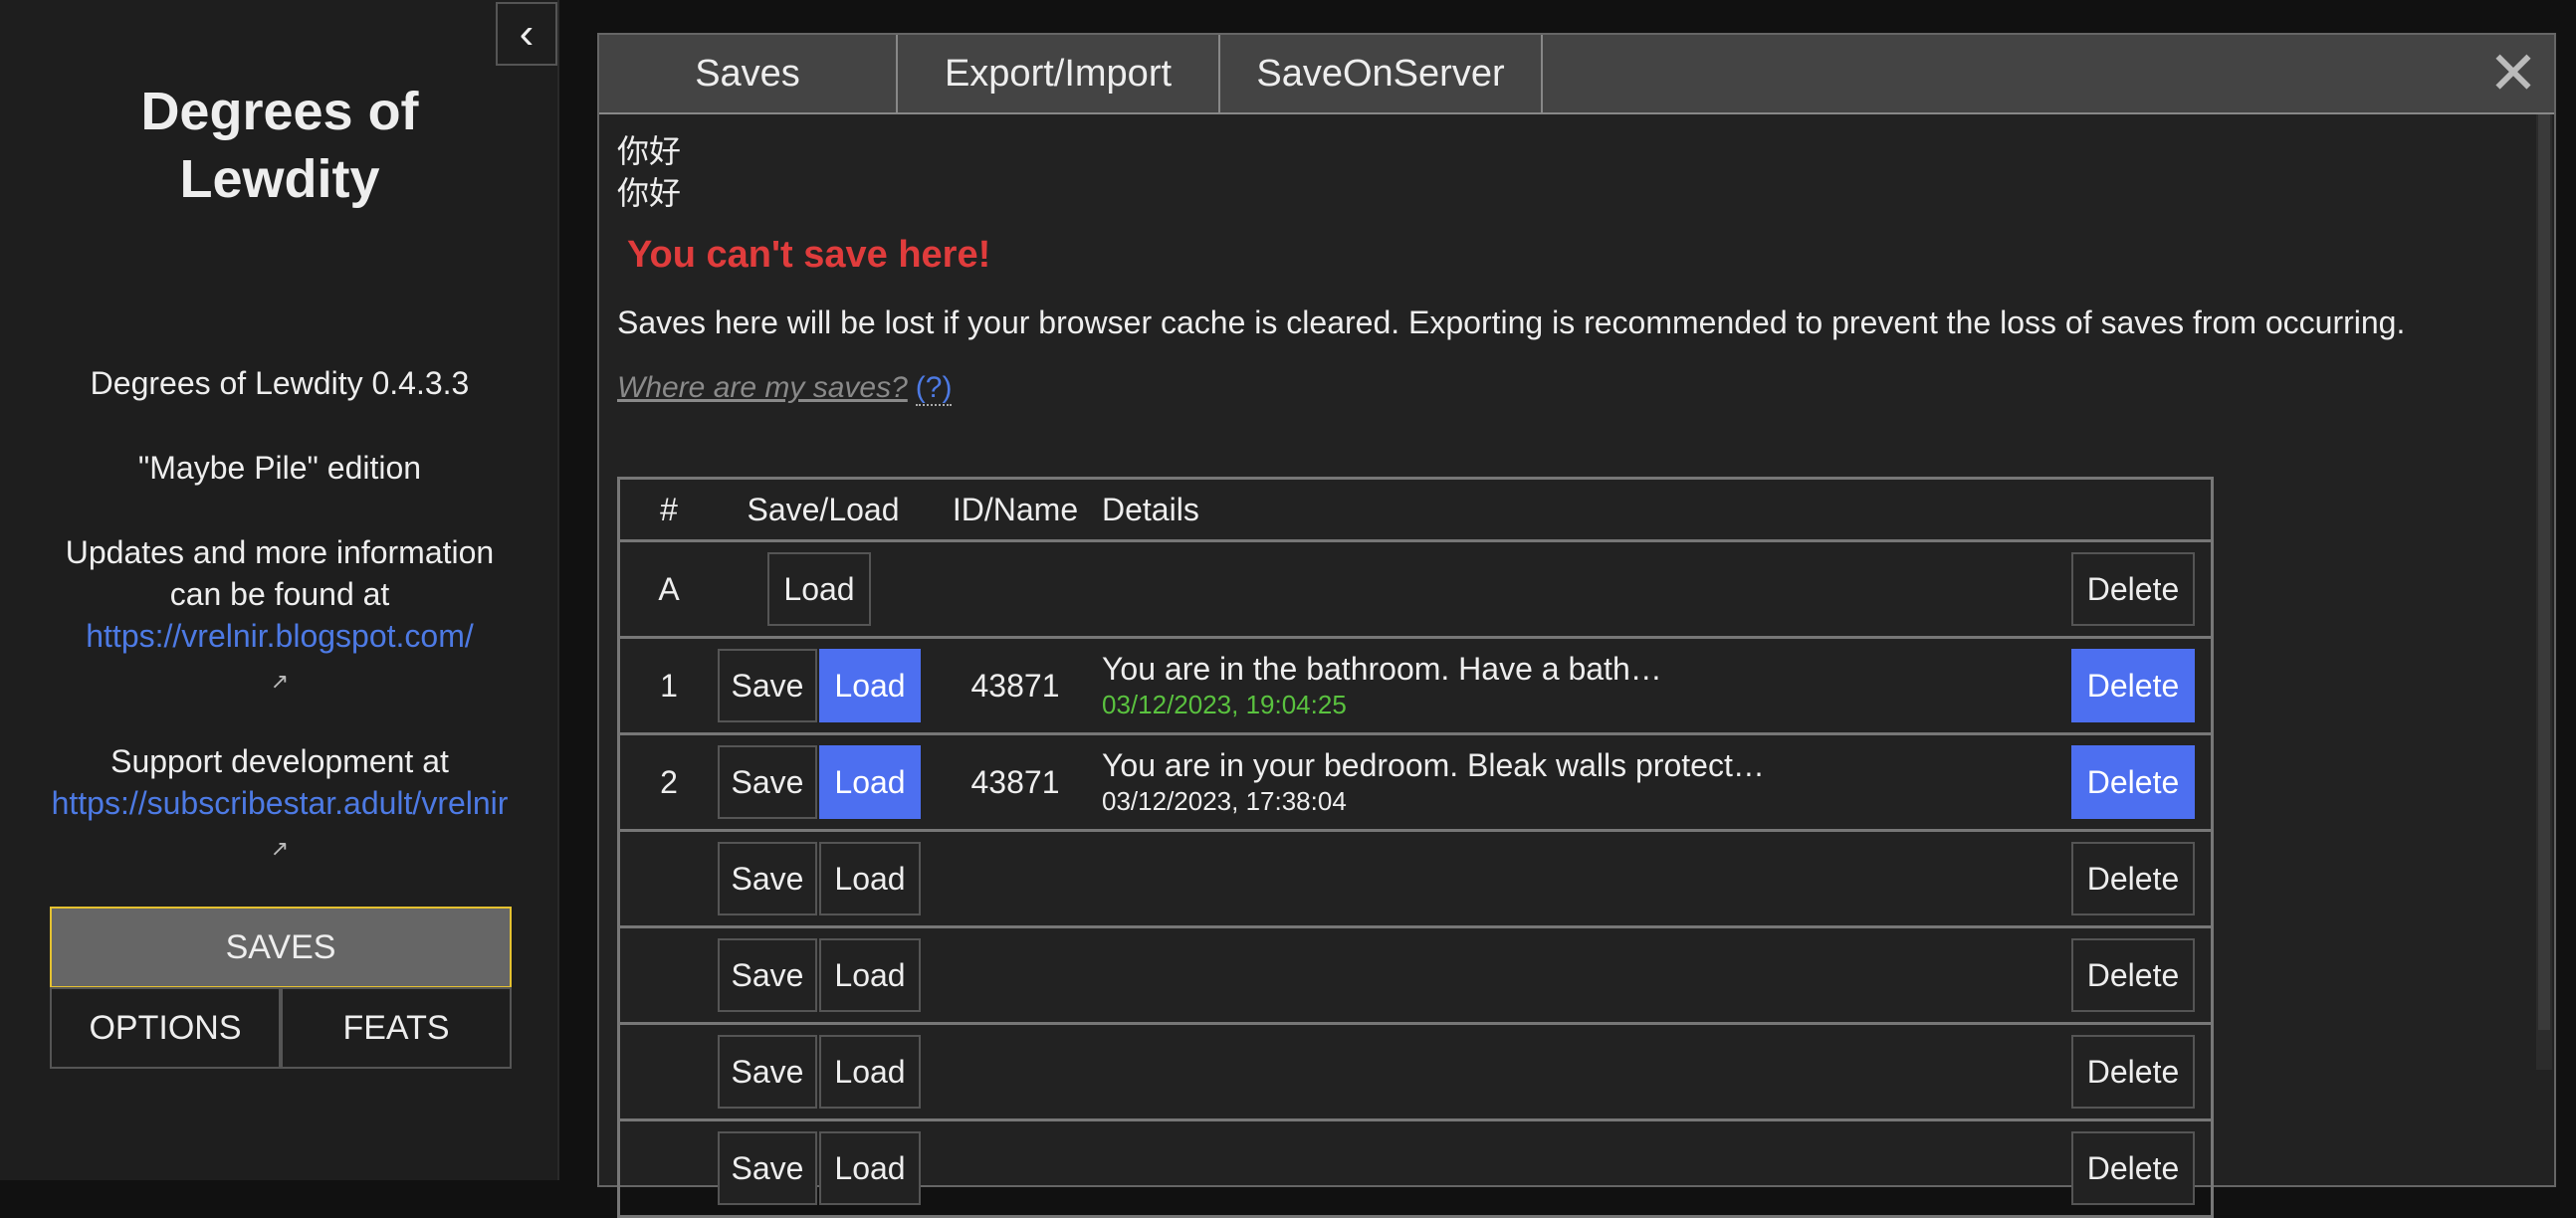 This screenshot has height=1218, width=2576. Describe the element at coordinates (281, 948) in the screenshot. I see `saves-menu-button: SAVES` at that location.